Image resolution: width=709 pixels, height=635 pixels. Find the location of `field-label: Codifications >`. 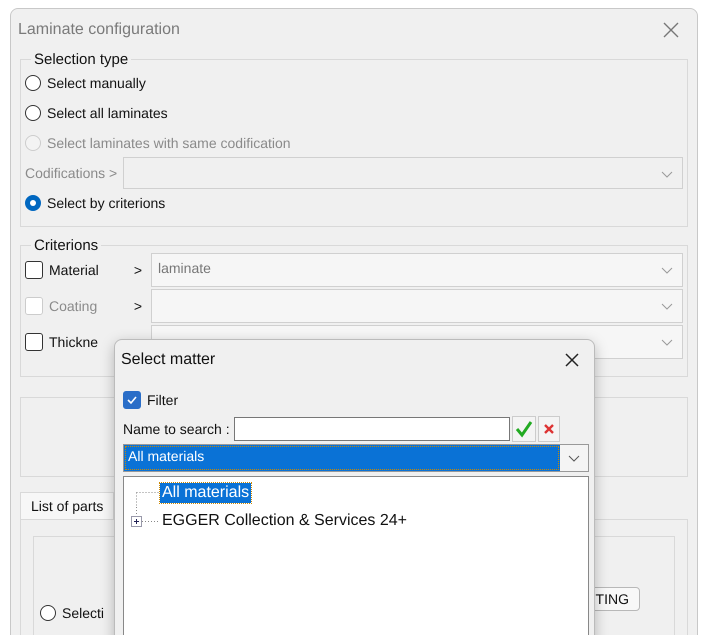

field-label: Codifications > is located at coordinates (71, 173).